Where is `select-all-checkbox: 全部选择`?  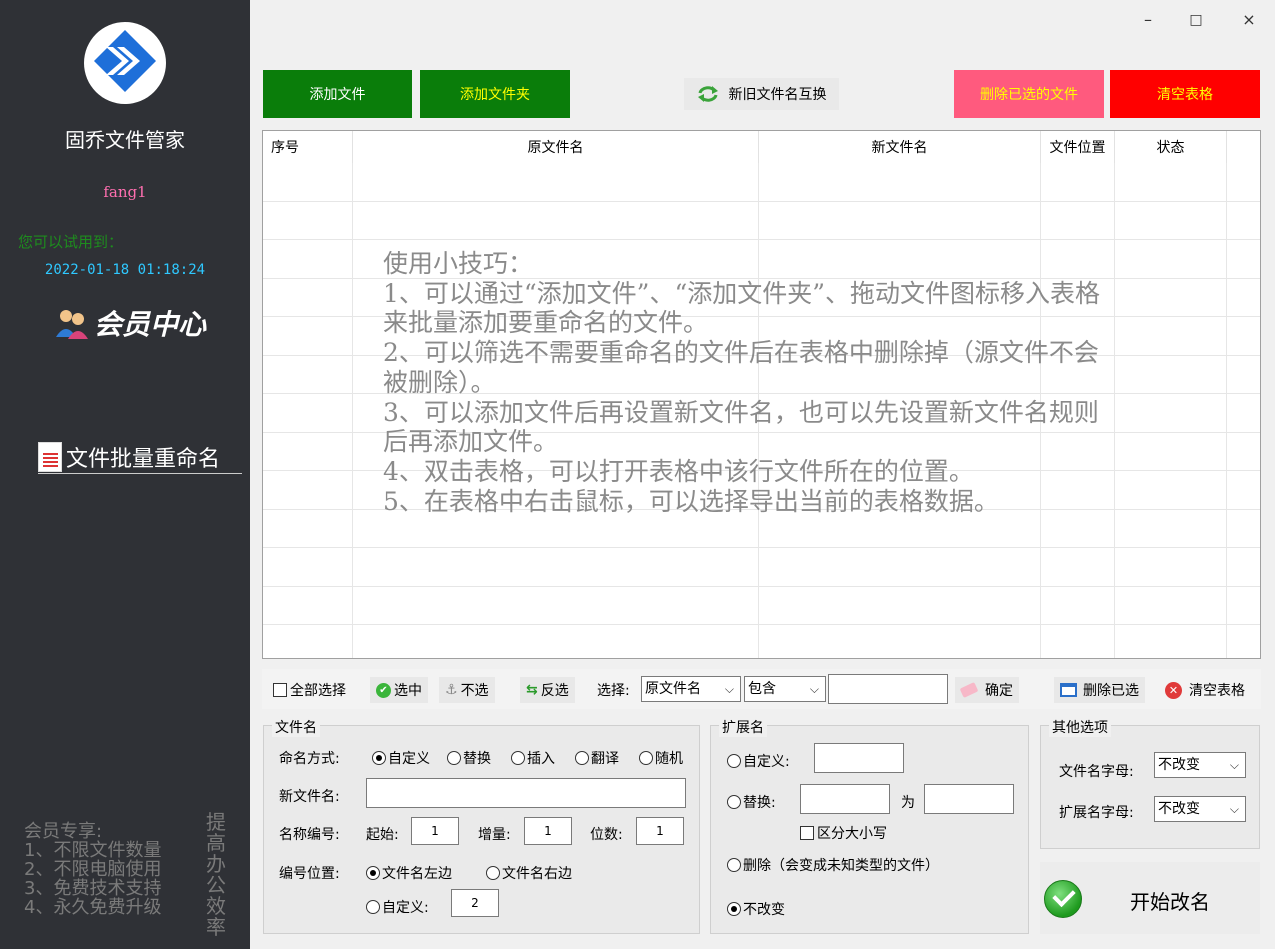 select-all-checkbox: 全部选择 is located at coordinates (309, 690).